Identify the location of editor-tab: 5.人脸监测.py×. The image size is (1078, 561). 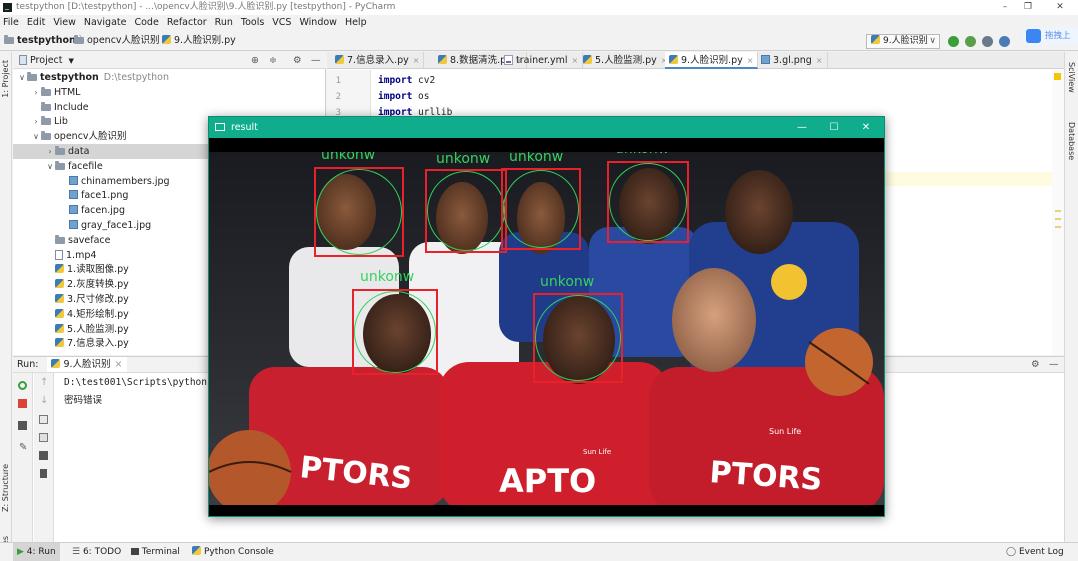
(626, 60).